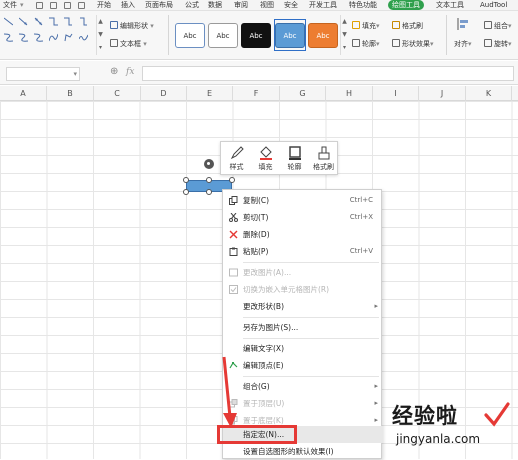 The width and height of the screenshot is (518, 460). I want to click on undo-icon, so click(67, 5).